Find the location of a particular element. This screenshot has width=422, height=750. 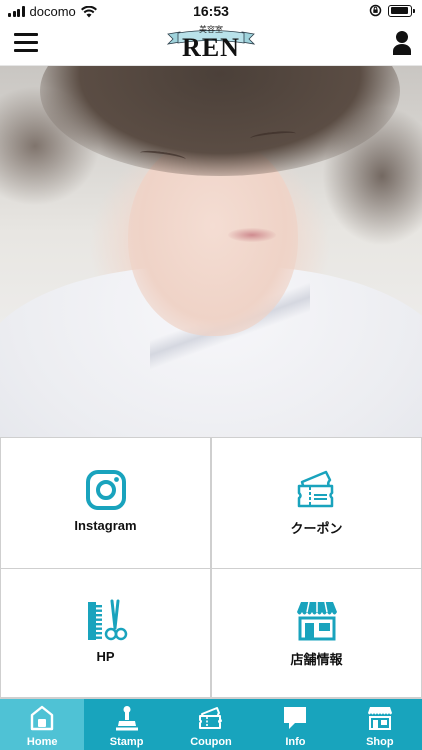

tab-label: Shop is located at coordinates (380, 742).